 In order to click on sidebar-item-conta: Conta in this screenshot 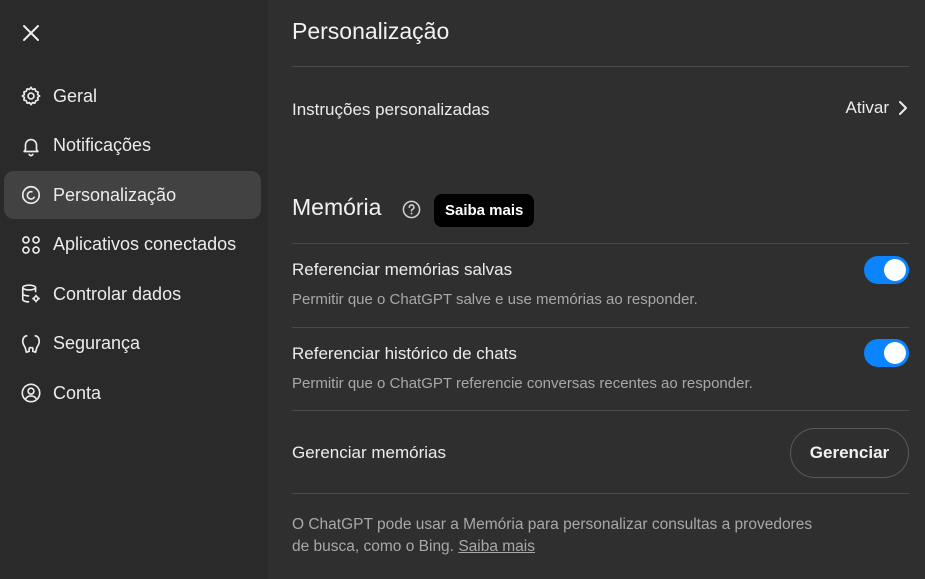, I will do `click(132, 393)`.